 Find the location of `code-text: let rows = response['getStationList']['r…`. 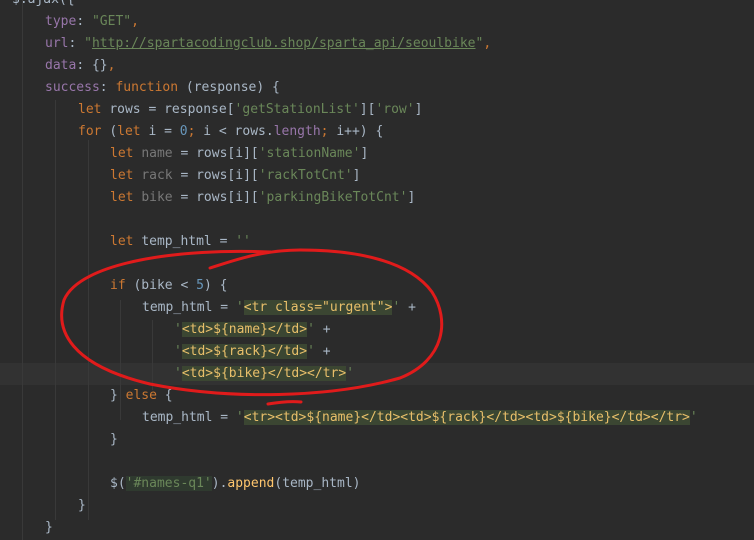

code-text: let rows = response['getStationList']['r… is located at coordinates (250, 110).